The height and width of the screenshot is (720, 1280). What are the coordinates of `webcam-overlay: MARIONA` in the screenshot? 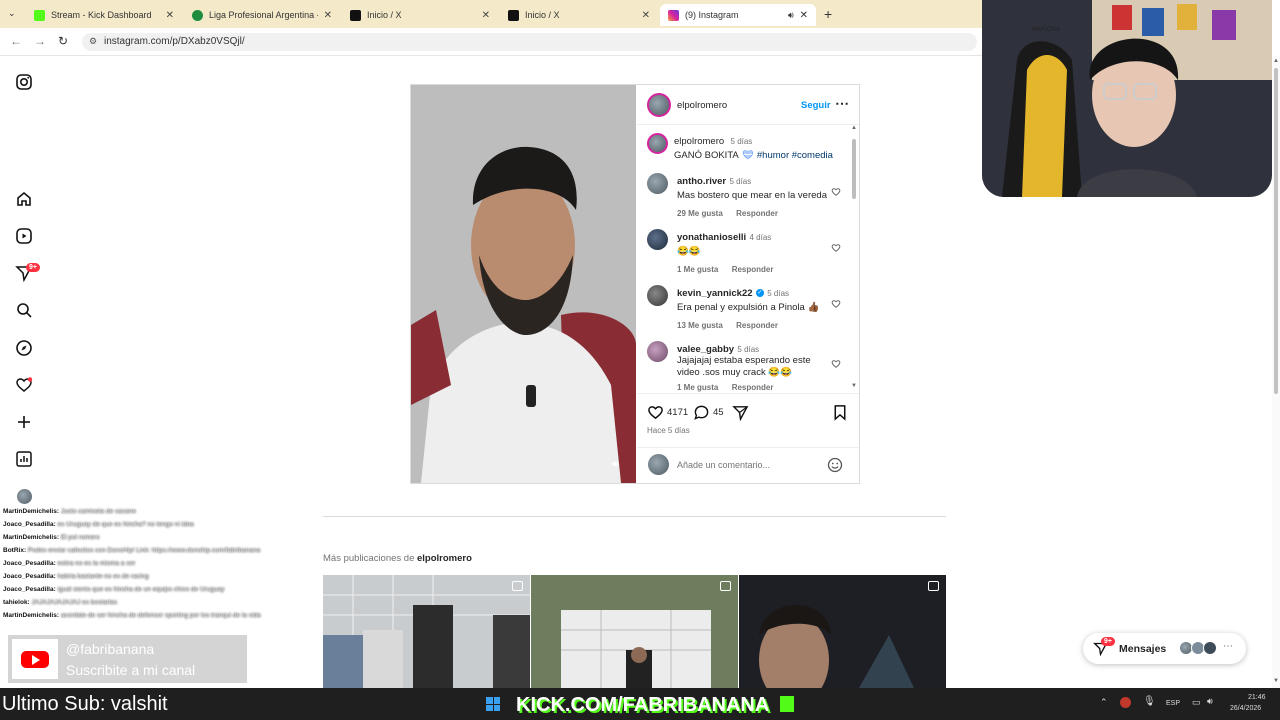 It's located at (1127, 98).